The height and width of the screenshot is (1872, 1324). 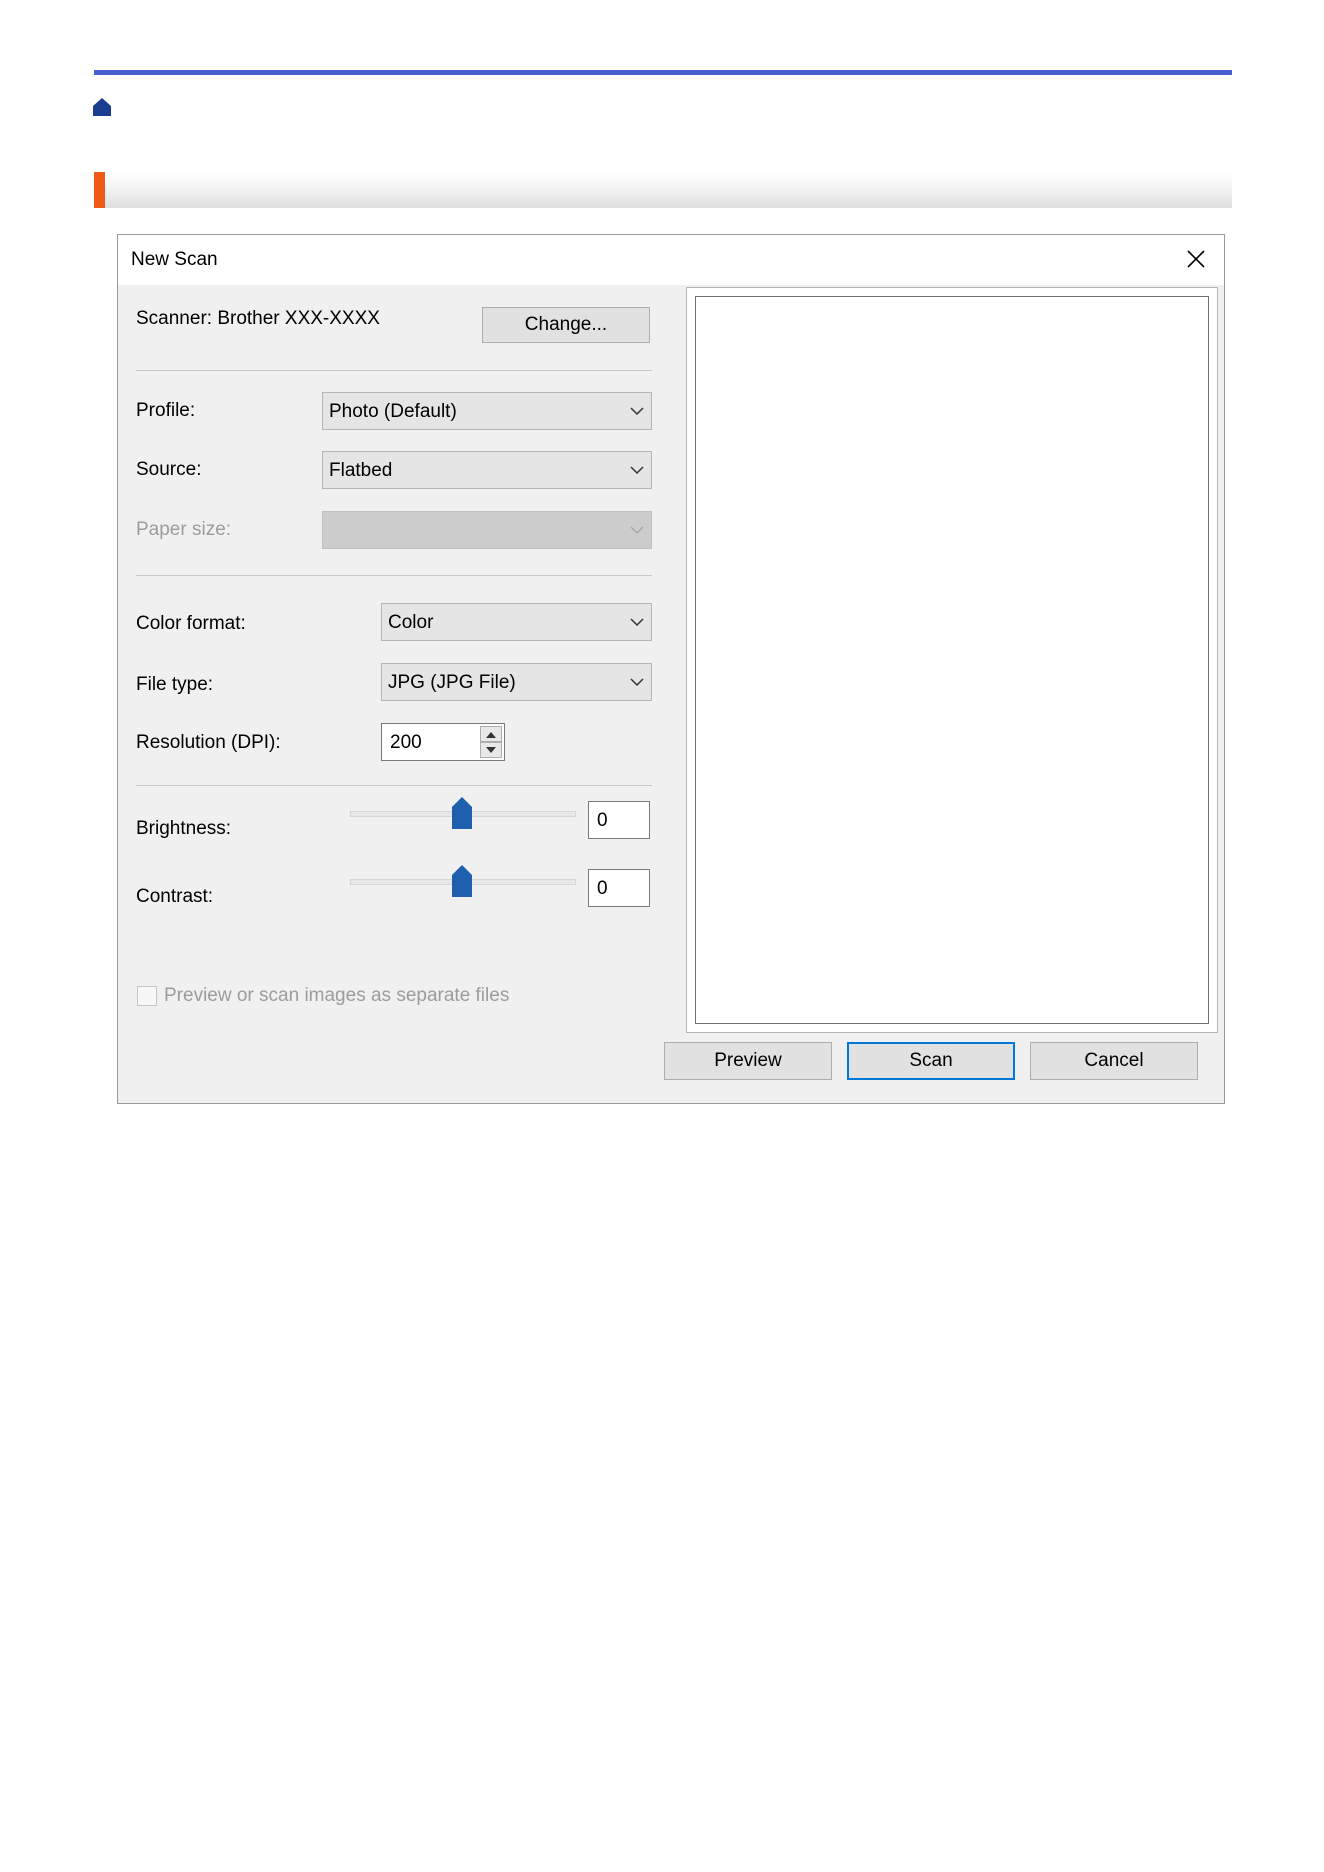 I want to click on arrow-down-icon, so click(x=491, y=749).